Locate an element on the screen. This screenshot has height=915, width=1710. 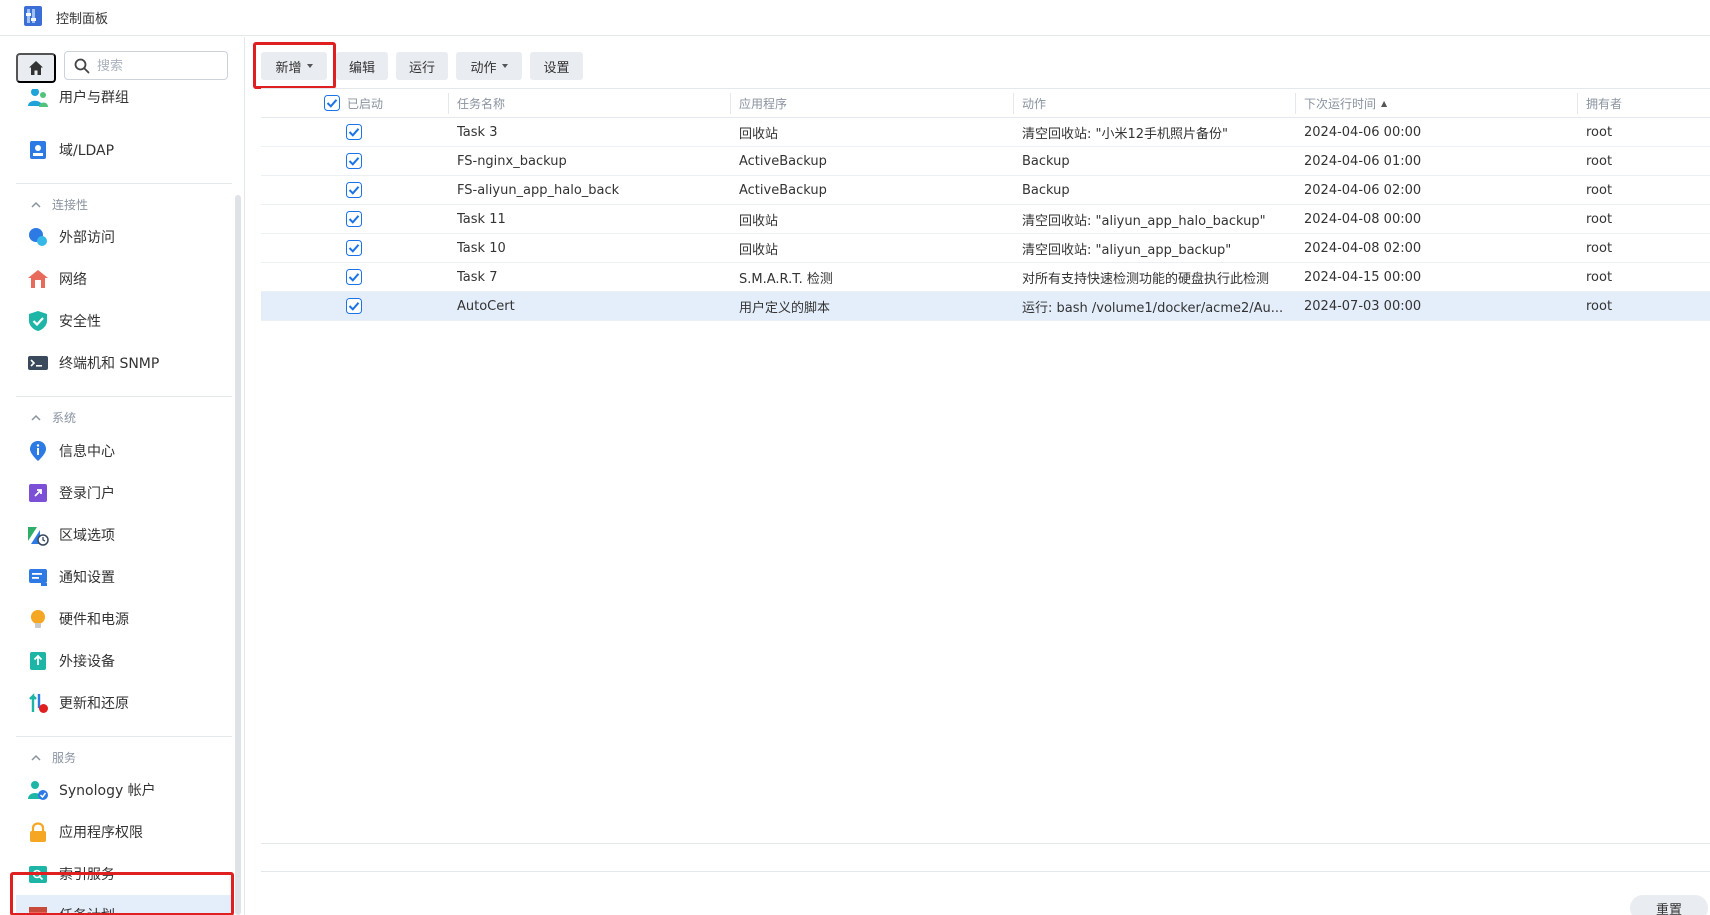
search-input is located at coordinates (159, 66).